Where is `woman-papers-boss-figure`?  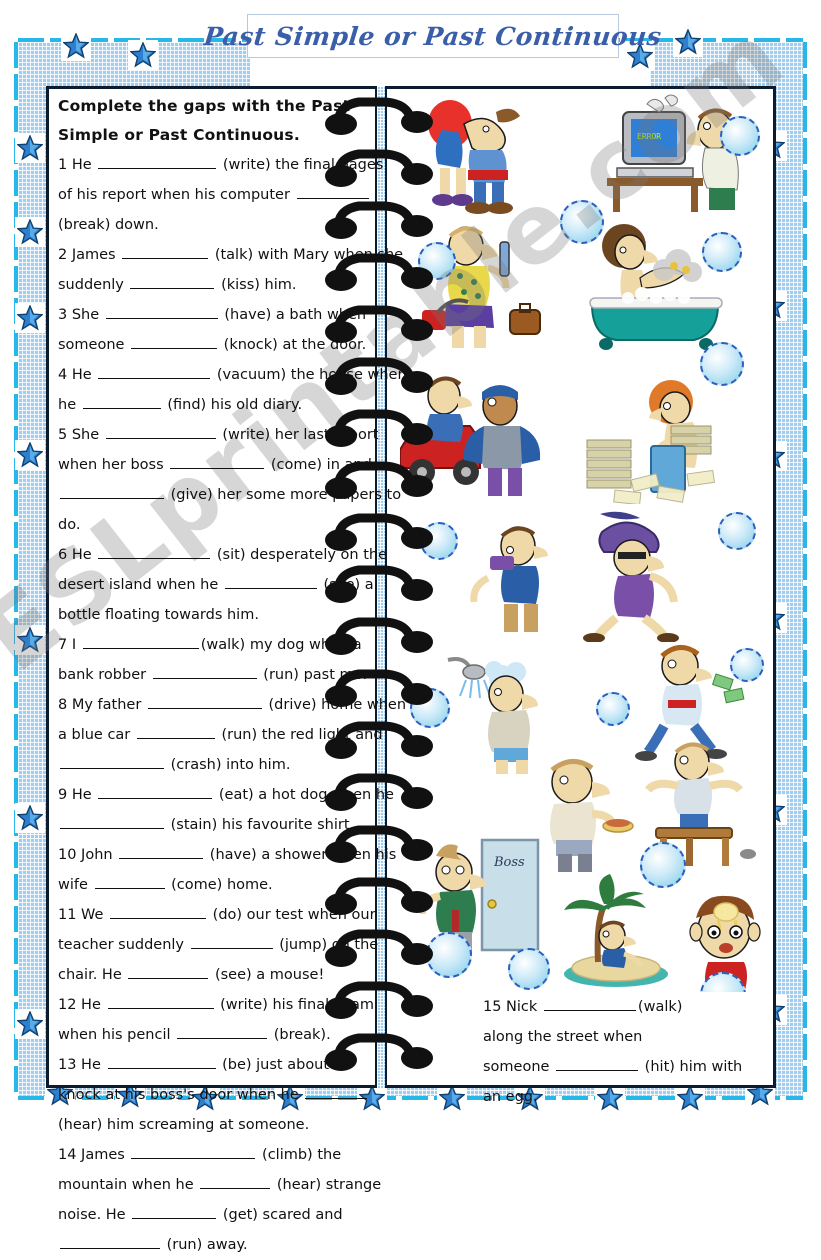 woman-papers-boss-figure is located at coordinates (650, 442).